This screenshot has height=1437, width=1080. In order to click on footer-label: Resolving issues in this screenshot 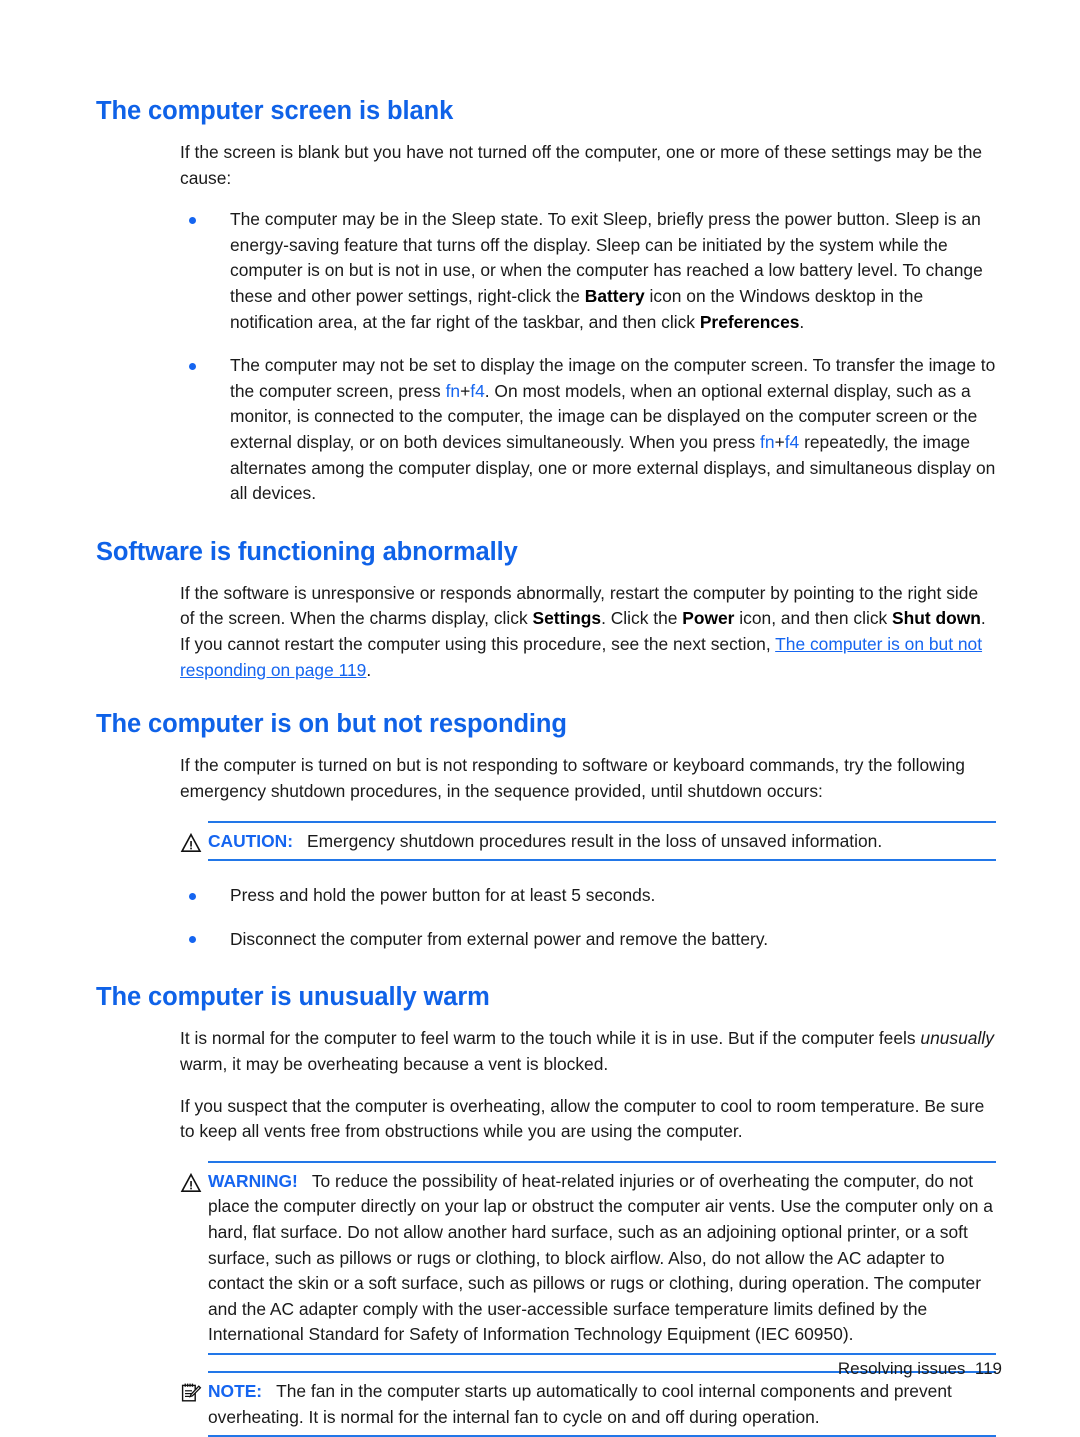, I will do `click(901, 1368)`.